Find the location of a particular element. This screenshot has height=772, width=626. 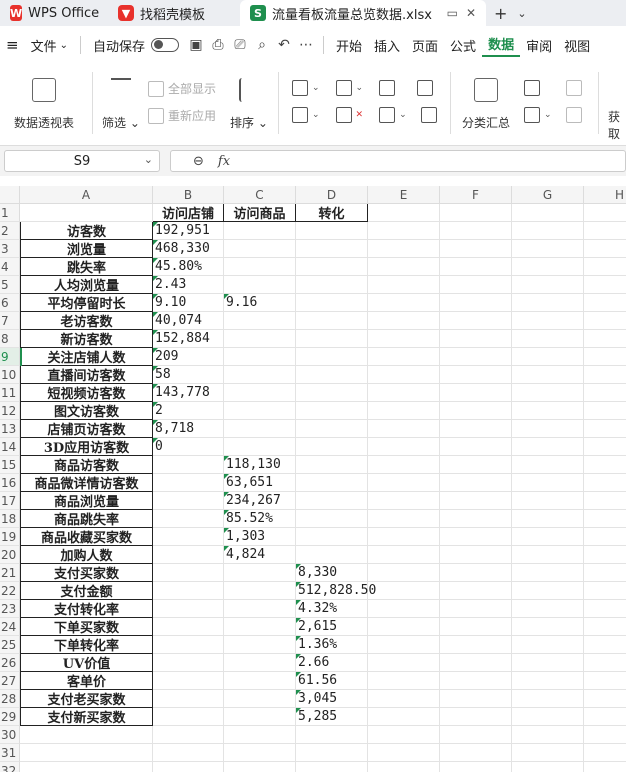

cell-d: 1.36% is located at coordinates (332, 645).